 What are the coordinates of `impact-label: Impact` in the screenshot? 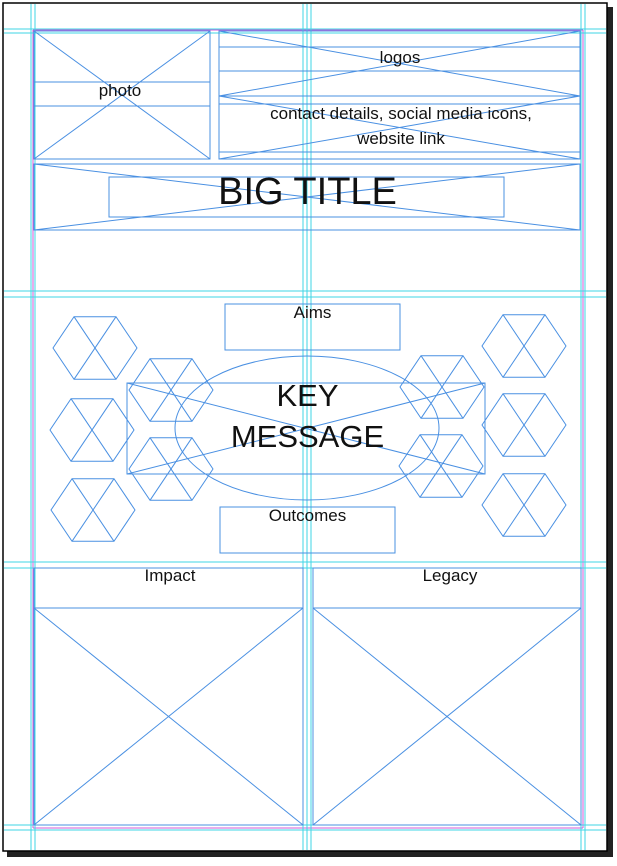 It's located at (170, 575).